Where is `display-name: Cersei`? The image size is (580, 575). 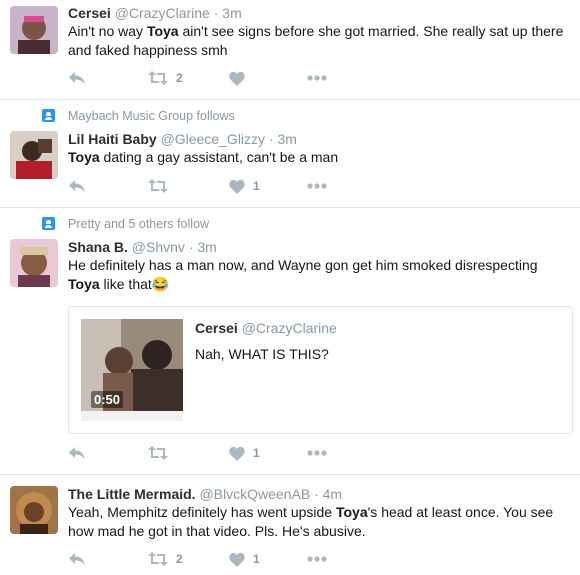 display-name: Cersei is located at coordinates (89, 13).